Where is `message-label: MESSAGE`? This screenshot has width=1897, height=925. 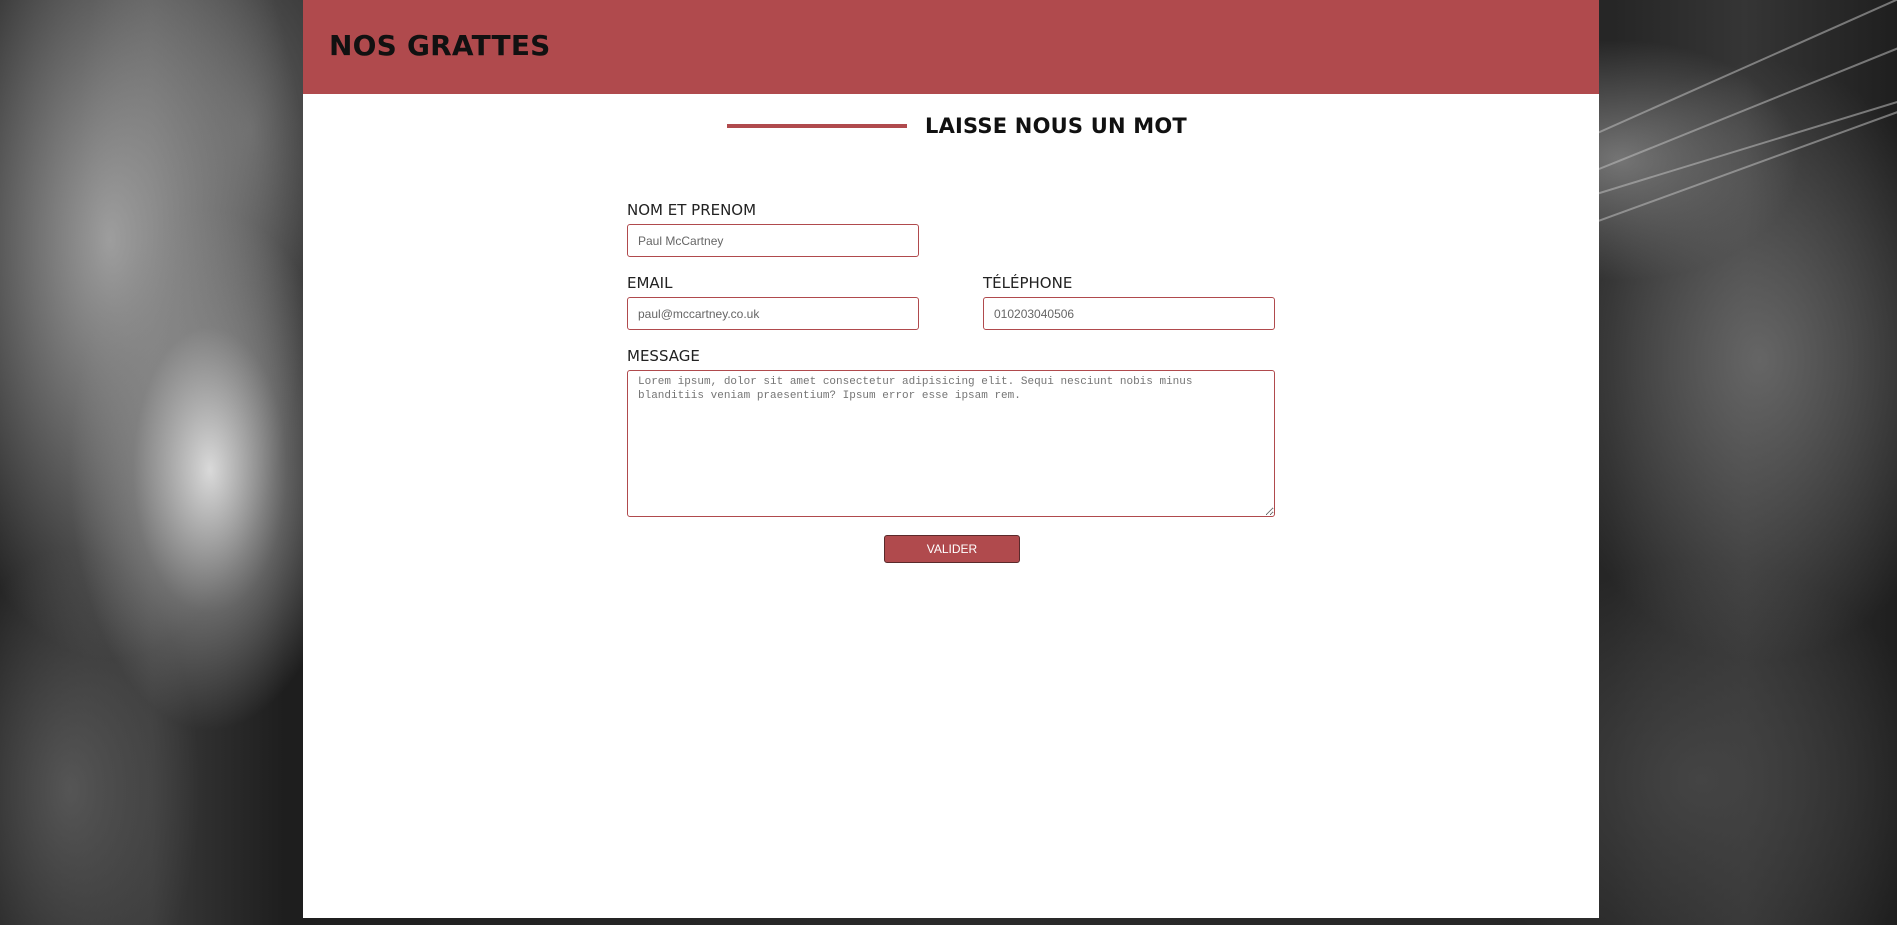 message-label: MESSAGE is located at coordinates (663, 356).